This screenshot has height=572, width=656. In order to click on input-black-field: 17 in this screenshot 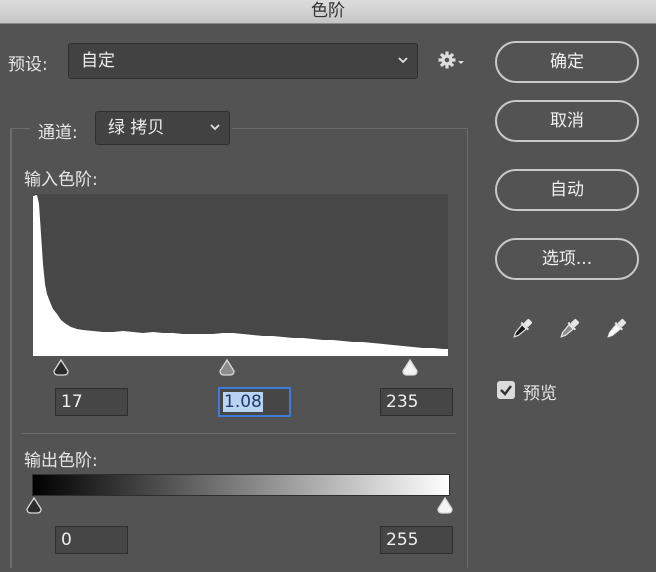, I will do `click(91, 402)`.